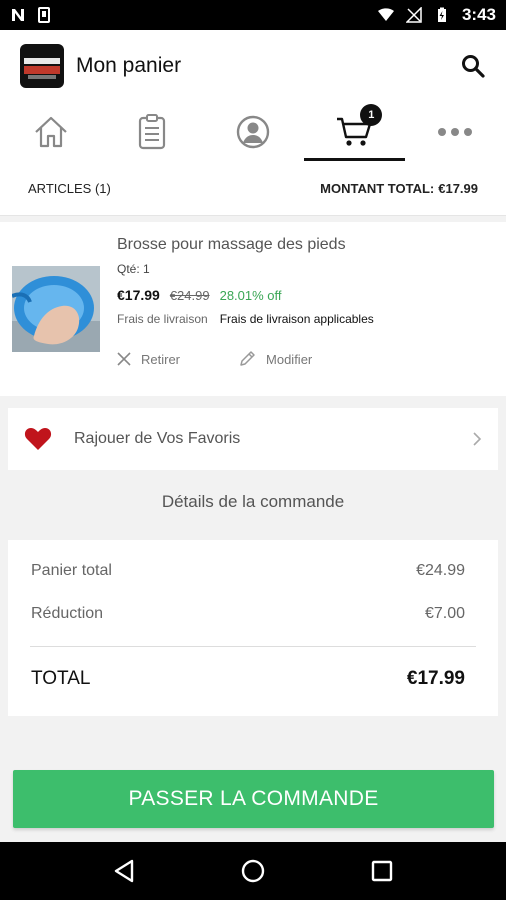 This screenshot has width=506, height=900. What do you see at coordinates (444, 613) in the screenshot?
I see `discount-value: €7.00` at bounding box center [444, 613].